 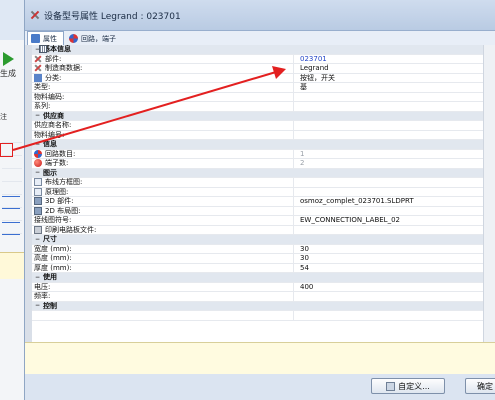 What do you see at coordinates (354, 201) in the screenshot?
I see `property-value: osmoz_complet_023701.SLDPRT` at bounding box center [354, 201].